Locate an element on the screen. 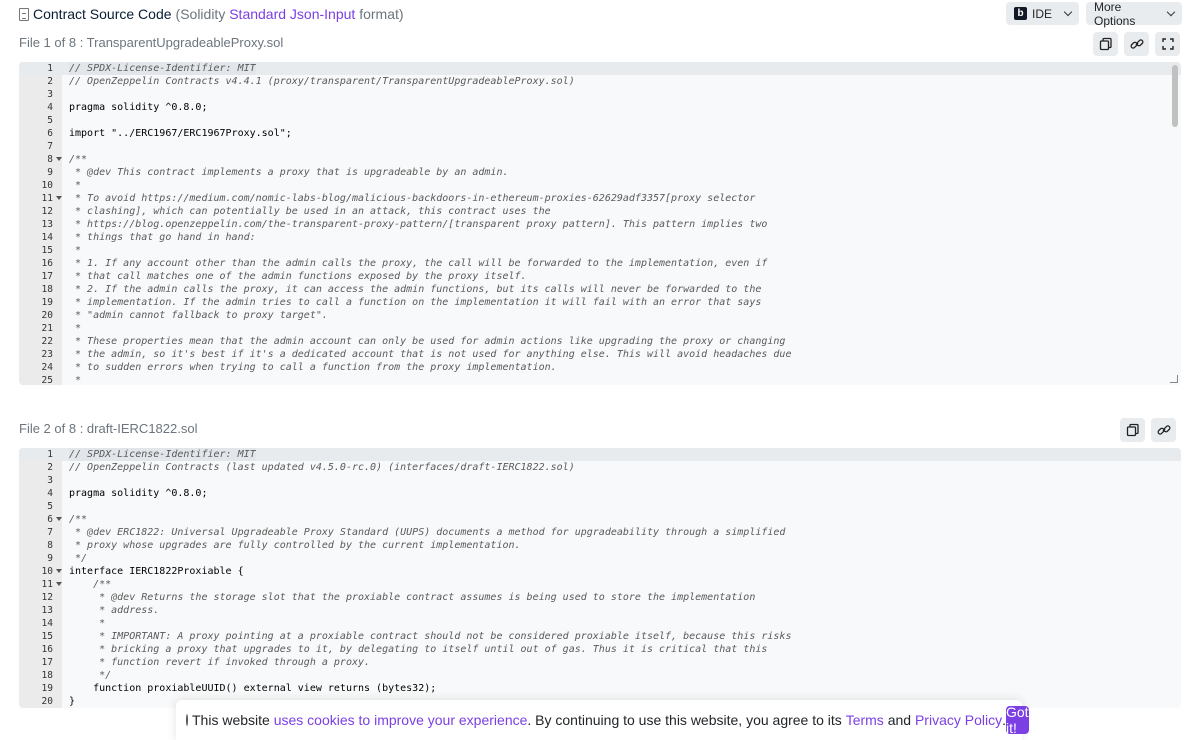  code-line: 5 is located at coordinates (600, 120).